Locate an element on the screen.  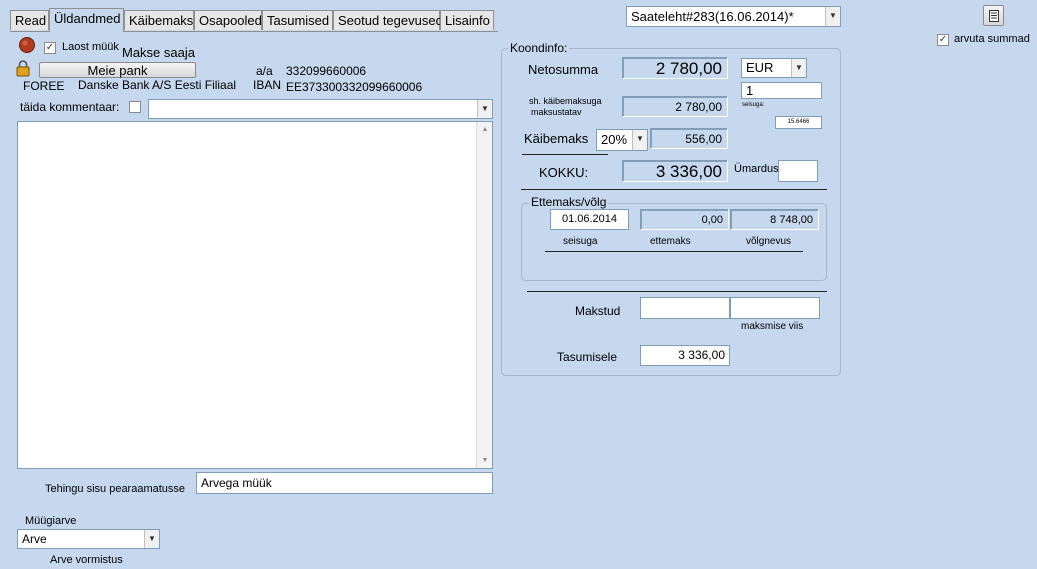
bank-name: Danske Bank A/S Eesti Filiaal is located at coordinates (157, 85).